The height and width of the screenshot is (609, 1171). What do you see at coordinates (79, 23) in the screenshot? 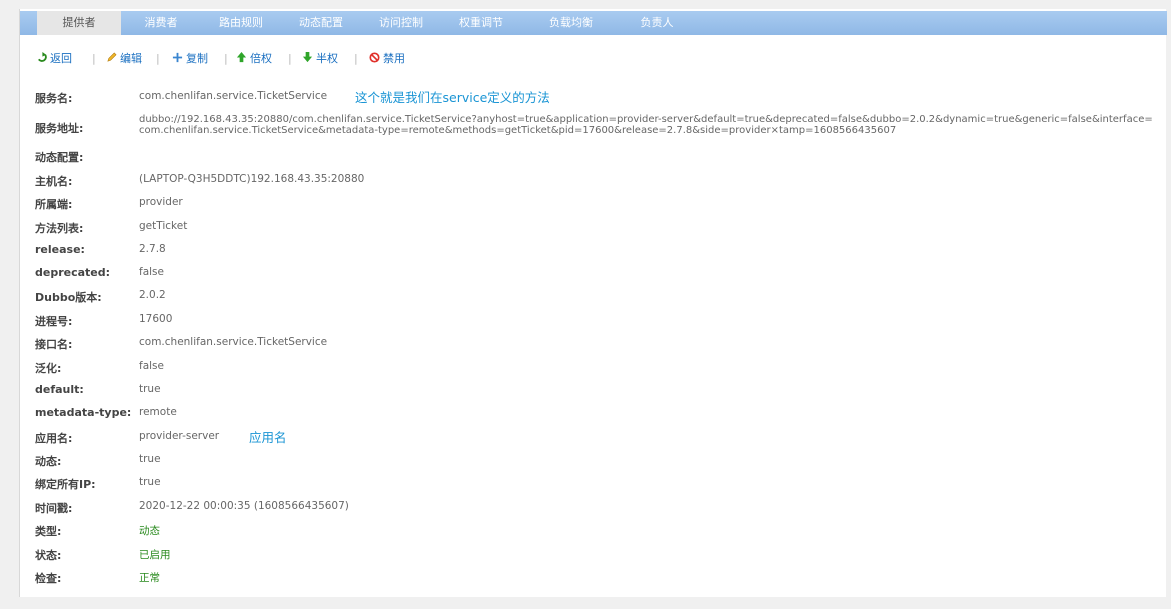
I see `tab-providers: 提供者` at bounding box center [79, 23].